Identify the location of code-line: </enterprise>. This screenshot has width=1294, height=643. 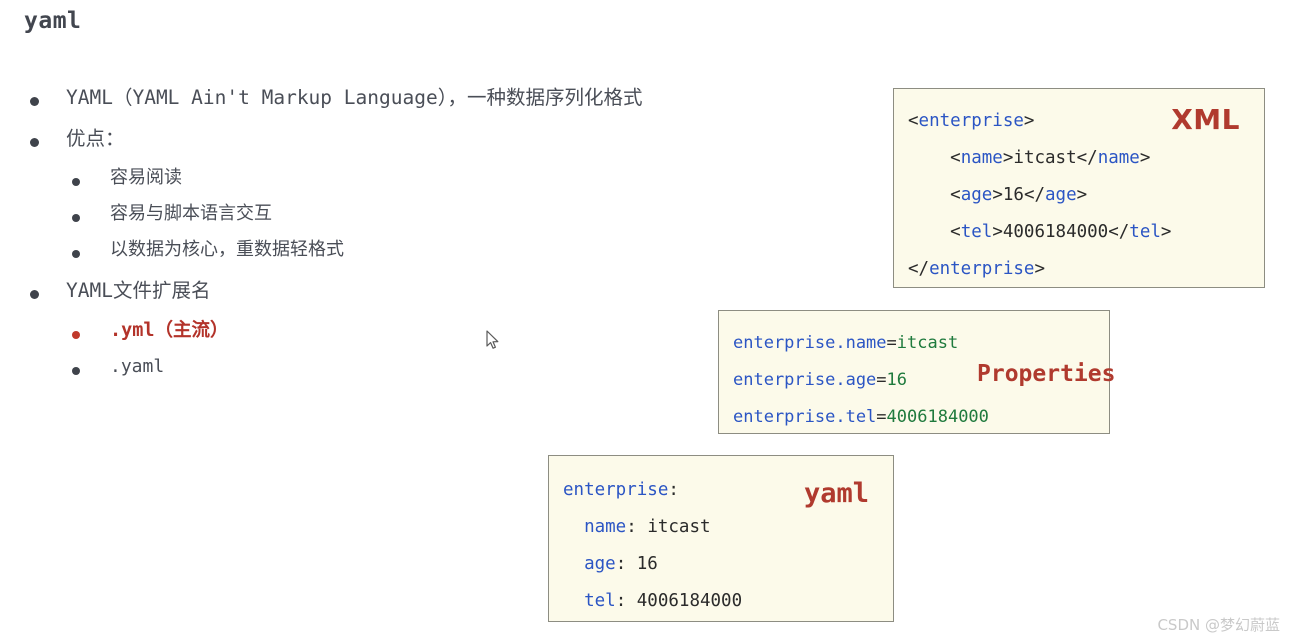
(976, 269).